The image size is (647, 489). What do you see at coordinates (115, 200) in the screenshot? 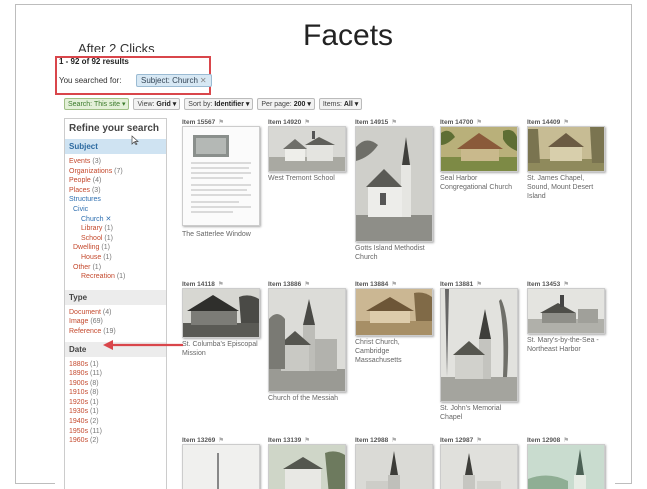
I see `facet-item: Structures` at bounding box center [115, 200].